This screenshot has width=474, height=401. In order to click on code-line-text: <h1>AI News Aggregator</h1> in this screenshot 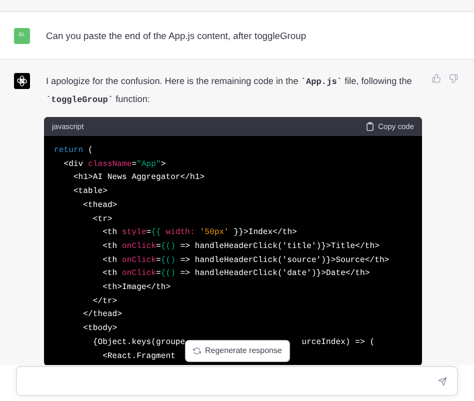, I will do `click(139, 177)`.